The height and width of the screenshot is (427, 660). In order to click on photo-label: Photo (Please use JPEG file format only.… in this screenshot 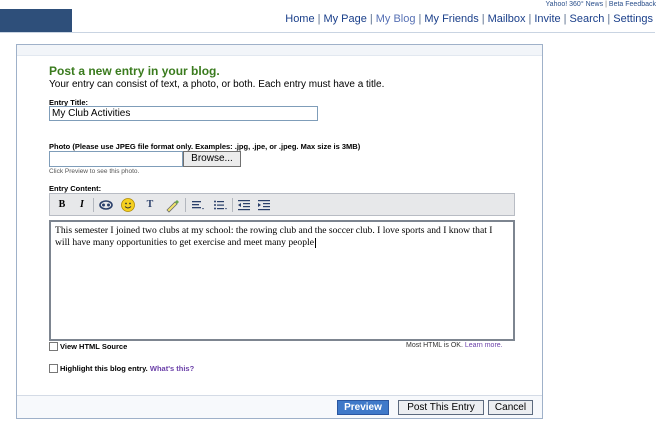, I will do `click(205, 146)`.